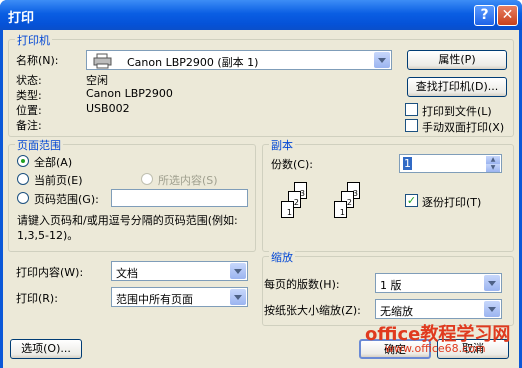 The width and height of the screenshot is (522, 368). I want to click on status-value: 空闲, so click(97, 80).